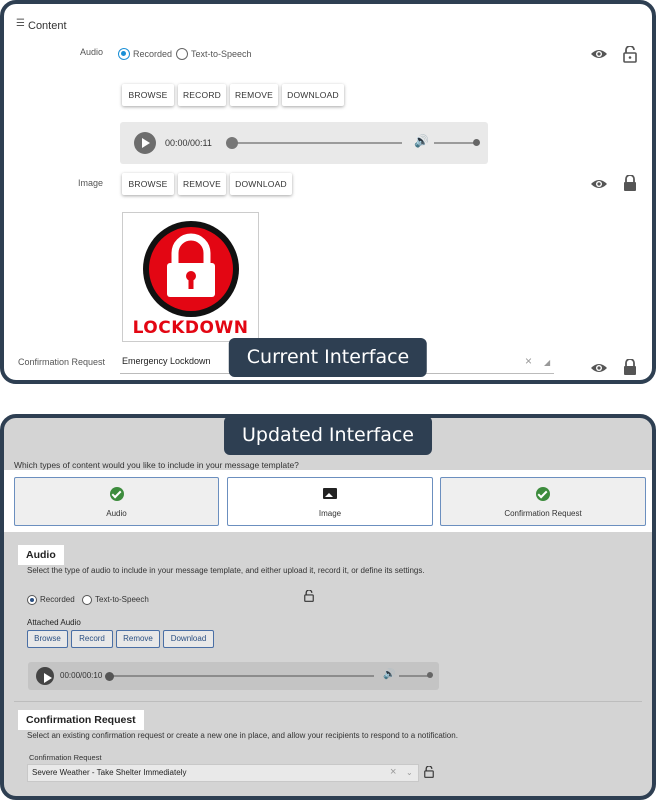  What do you see at coordinates (330, 513) in the screenshot?
I see `card-label-image: Image` at bounding box center [330, 513].